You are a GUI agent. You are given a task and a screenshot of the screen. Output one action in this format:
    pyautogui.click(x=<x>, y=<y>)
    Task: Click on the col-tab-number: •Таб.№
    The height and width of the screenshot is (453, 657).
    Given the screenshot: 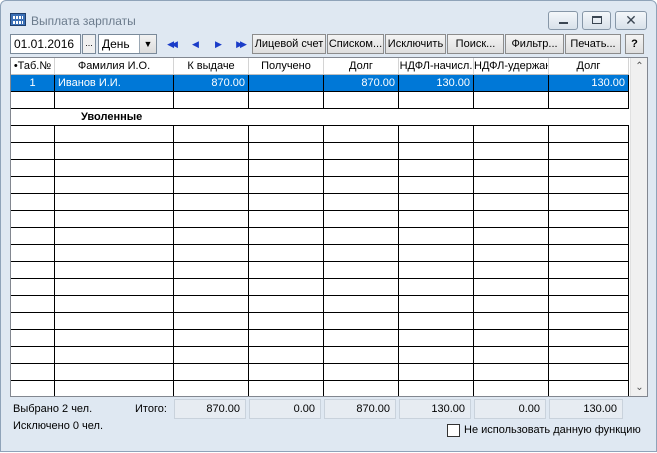 What is the action you would take?
    pyautogui.click(x=33, y=66)
    